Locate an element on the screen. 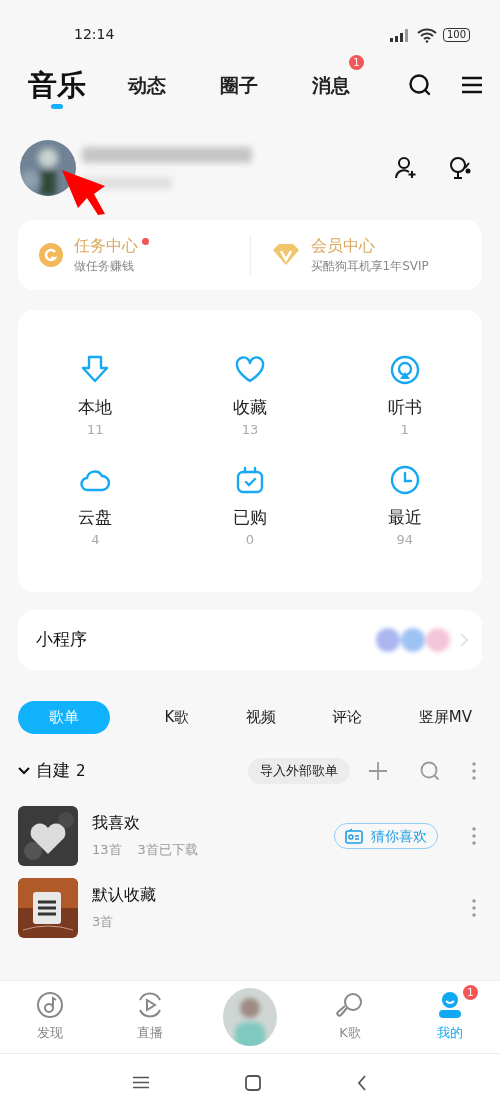 The height and width of the screenshot is (1111, 500). playlist-info: 3首 is located at coordinates (103, 922).